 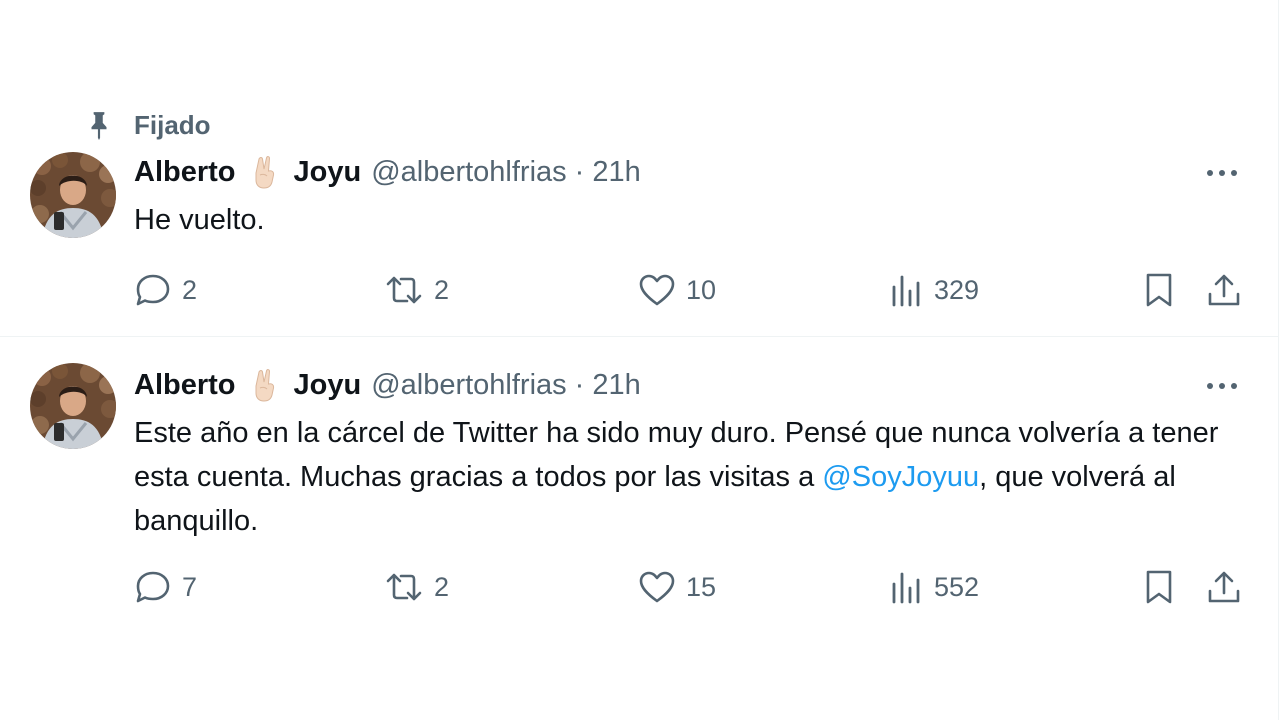 I want to click on pinned-label: Fijado, so click(x=172, y=124).